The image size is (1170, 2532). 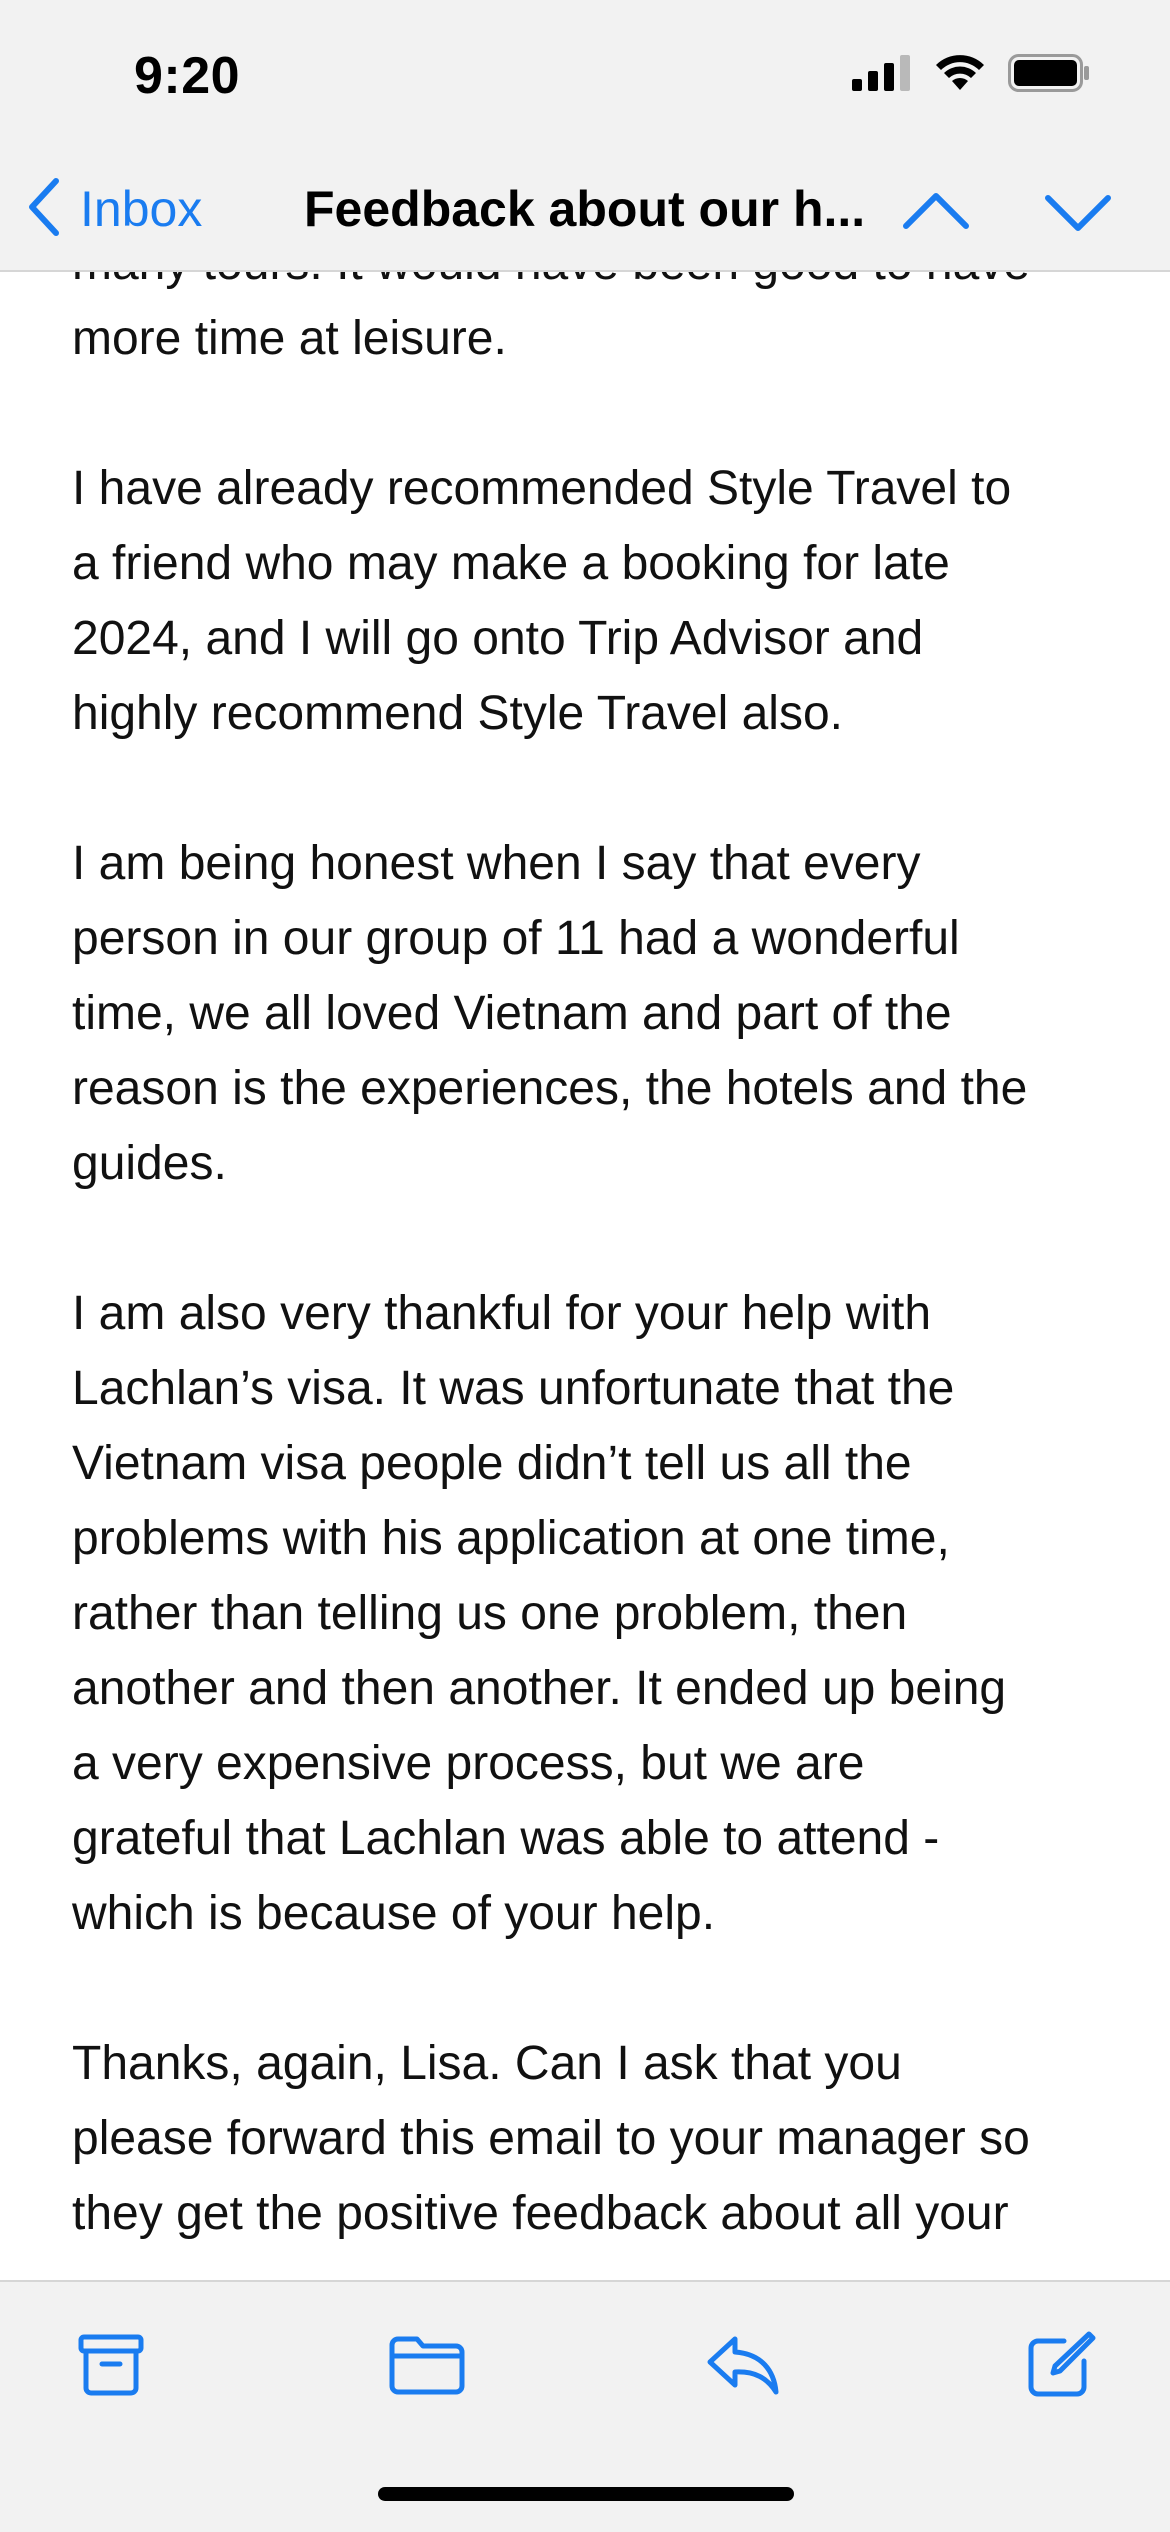 I want to click on battery-icon, so click(x=1049, y=75).